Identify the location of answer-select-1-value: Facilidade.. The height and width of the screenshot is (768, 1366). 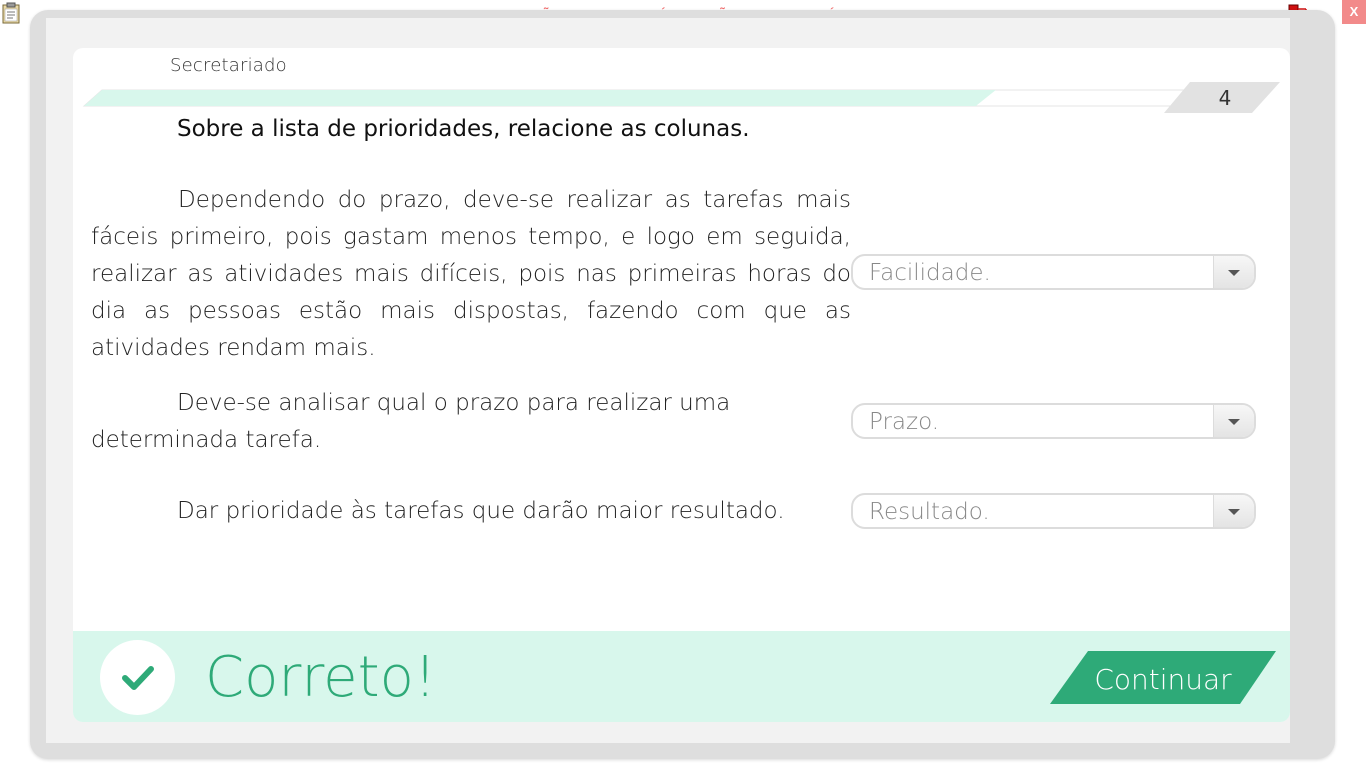
(930, 273).